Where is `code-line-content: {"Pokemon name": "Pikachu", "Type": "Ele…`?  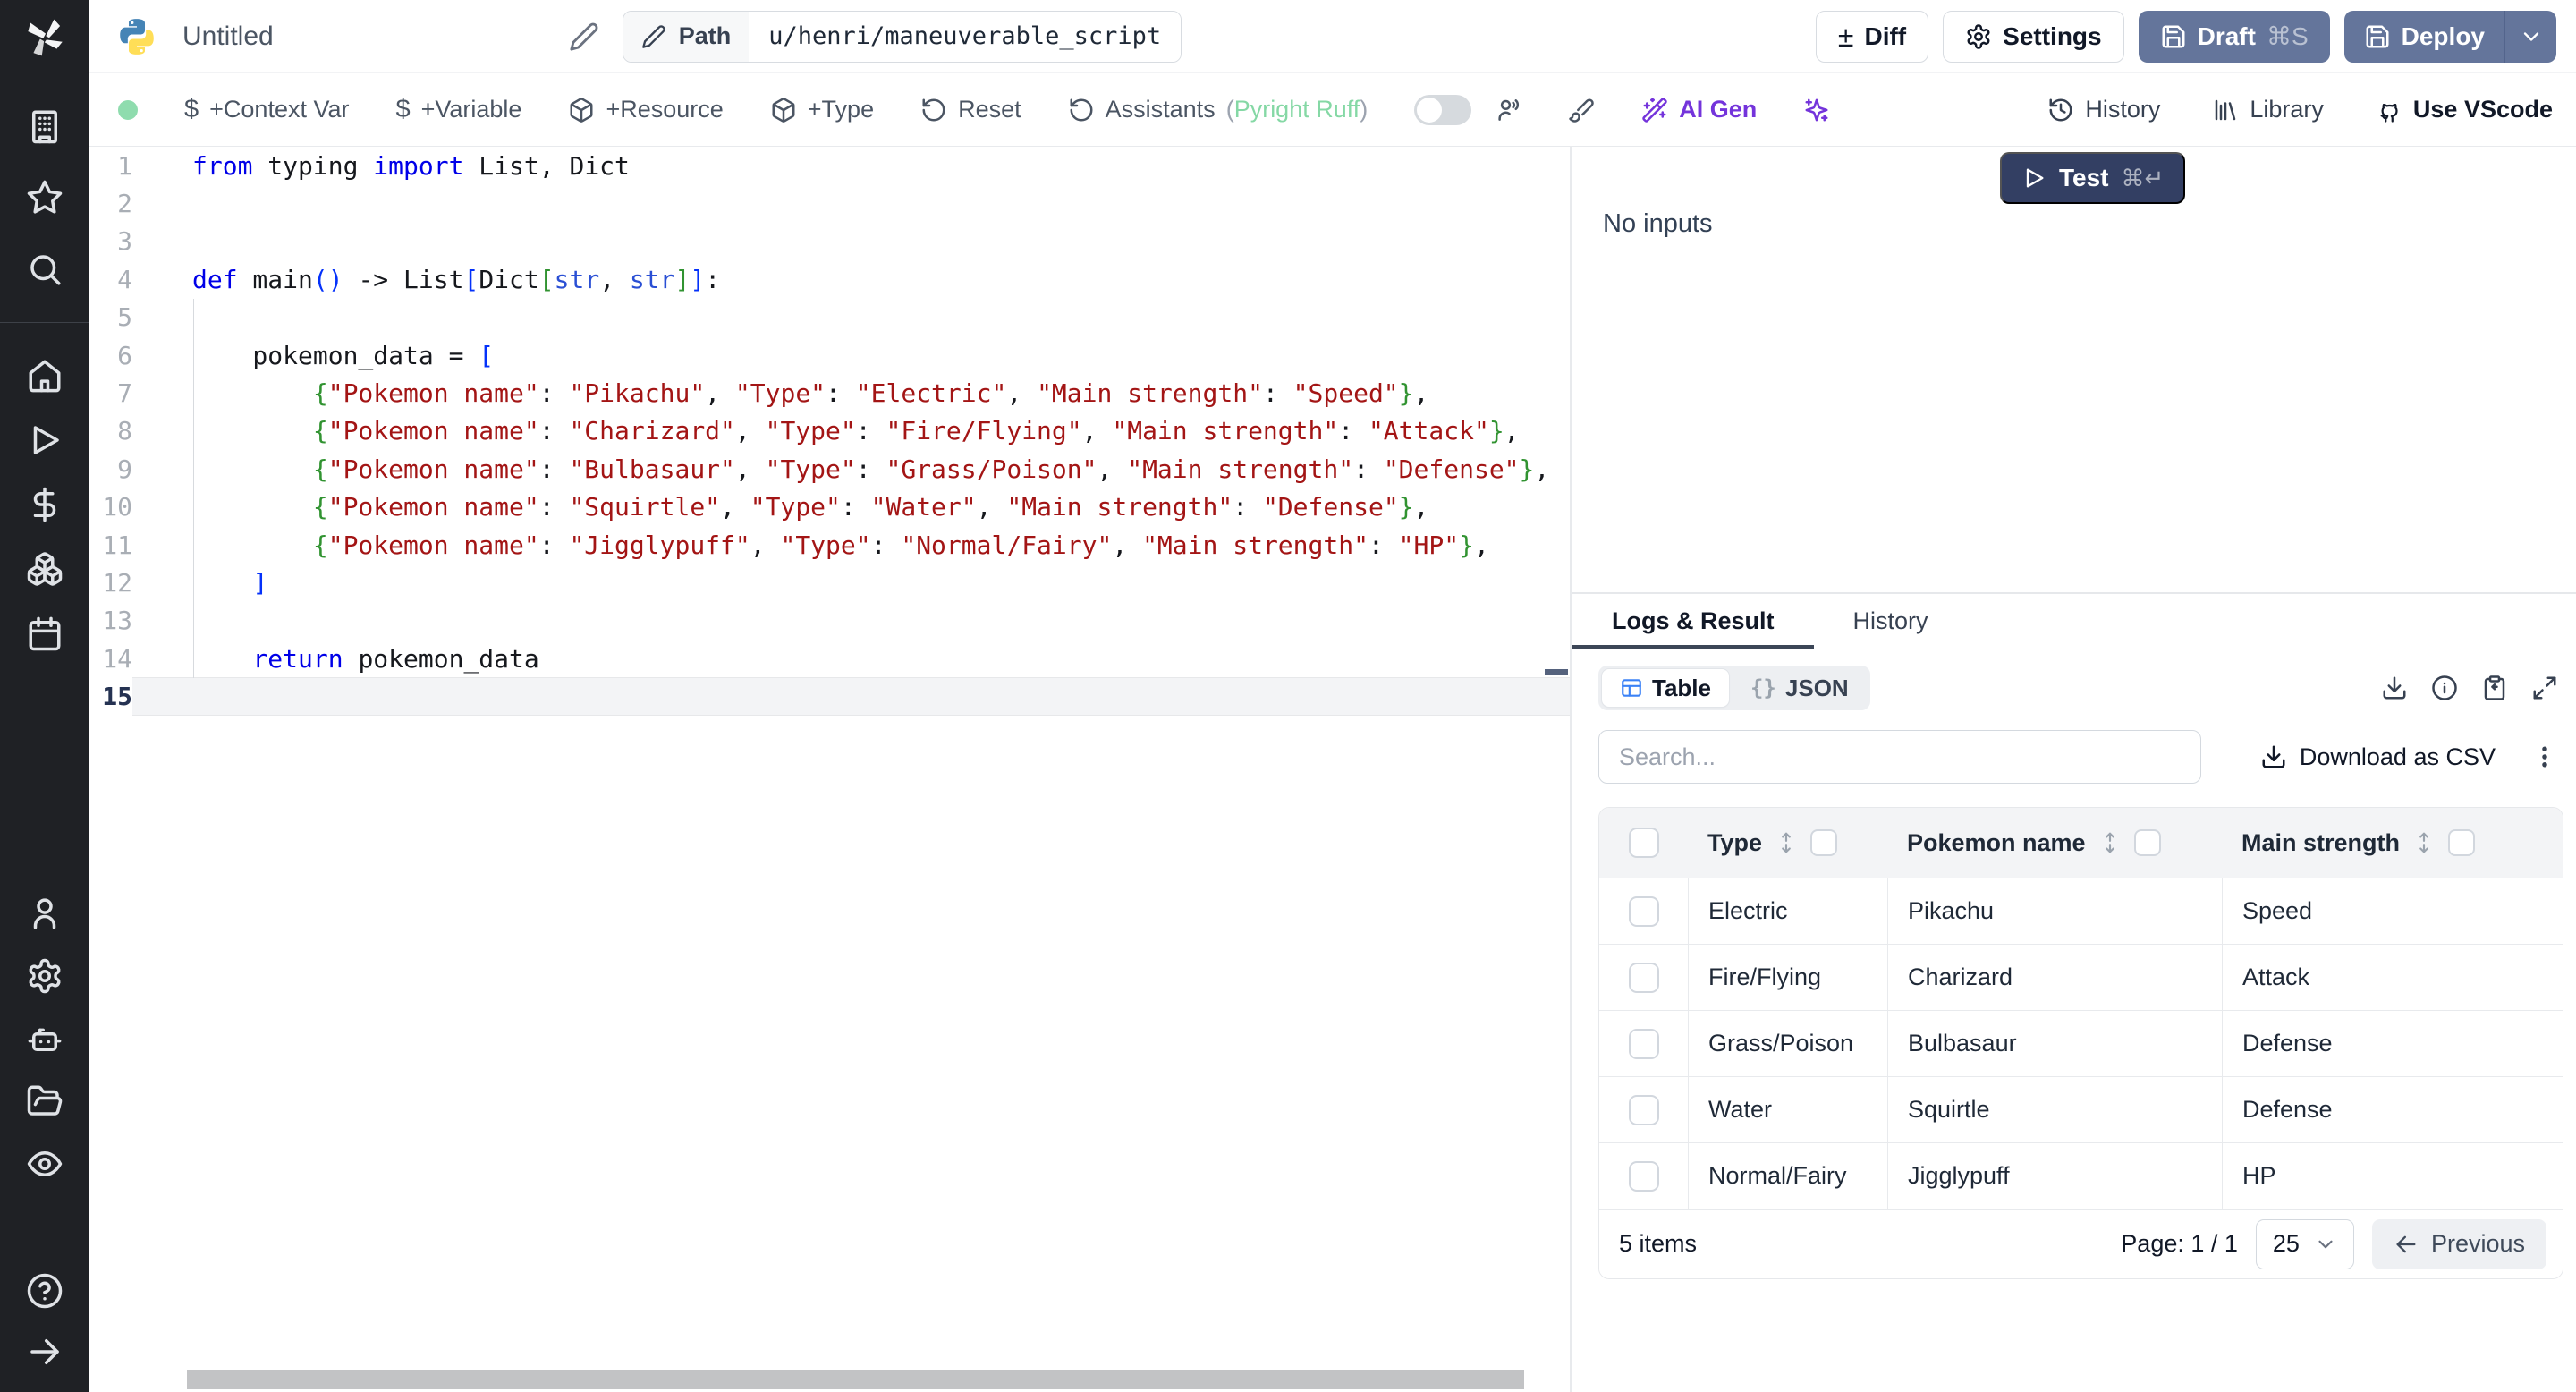
code-line-content: {"Pokemon name": "Pikachu", "Type": "Ele… is located at coordinates (851, 393).